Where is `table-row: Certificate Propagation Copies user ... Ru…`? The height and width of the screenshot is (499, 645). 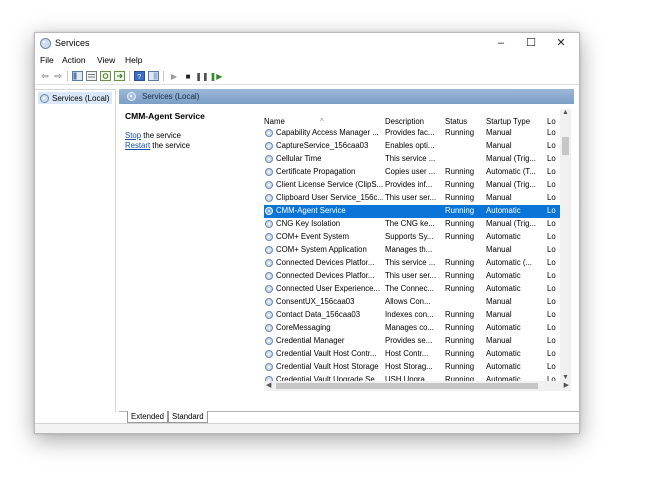
table-row: Certificate Propagation Copies user ... Ru… is located at coordinates (412, 172).